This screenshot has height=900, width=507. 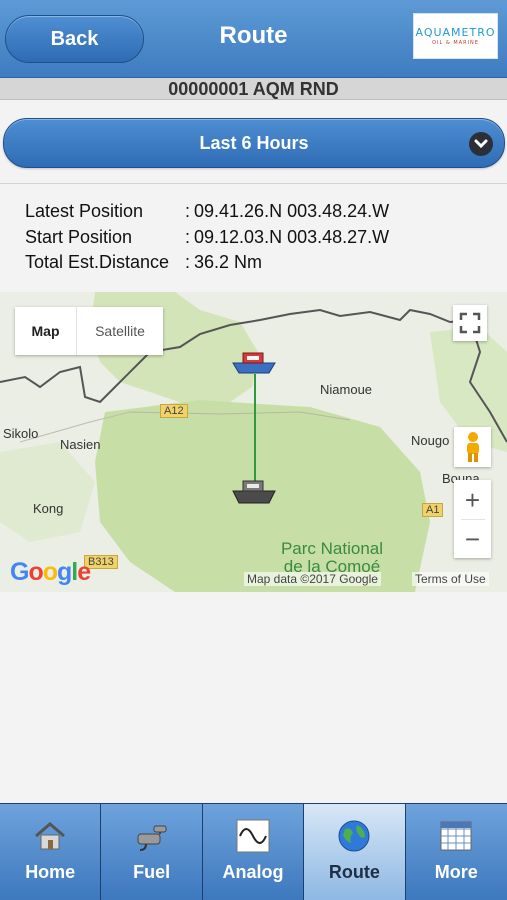 I want to click on pegman-icon, so click(x=472, y=447).